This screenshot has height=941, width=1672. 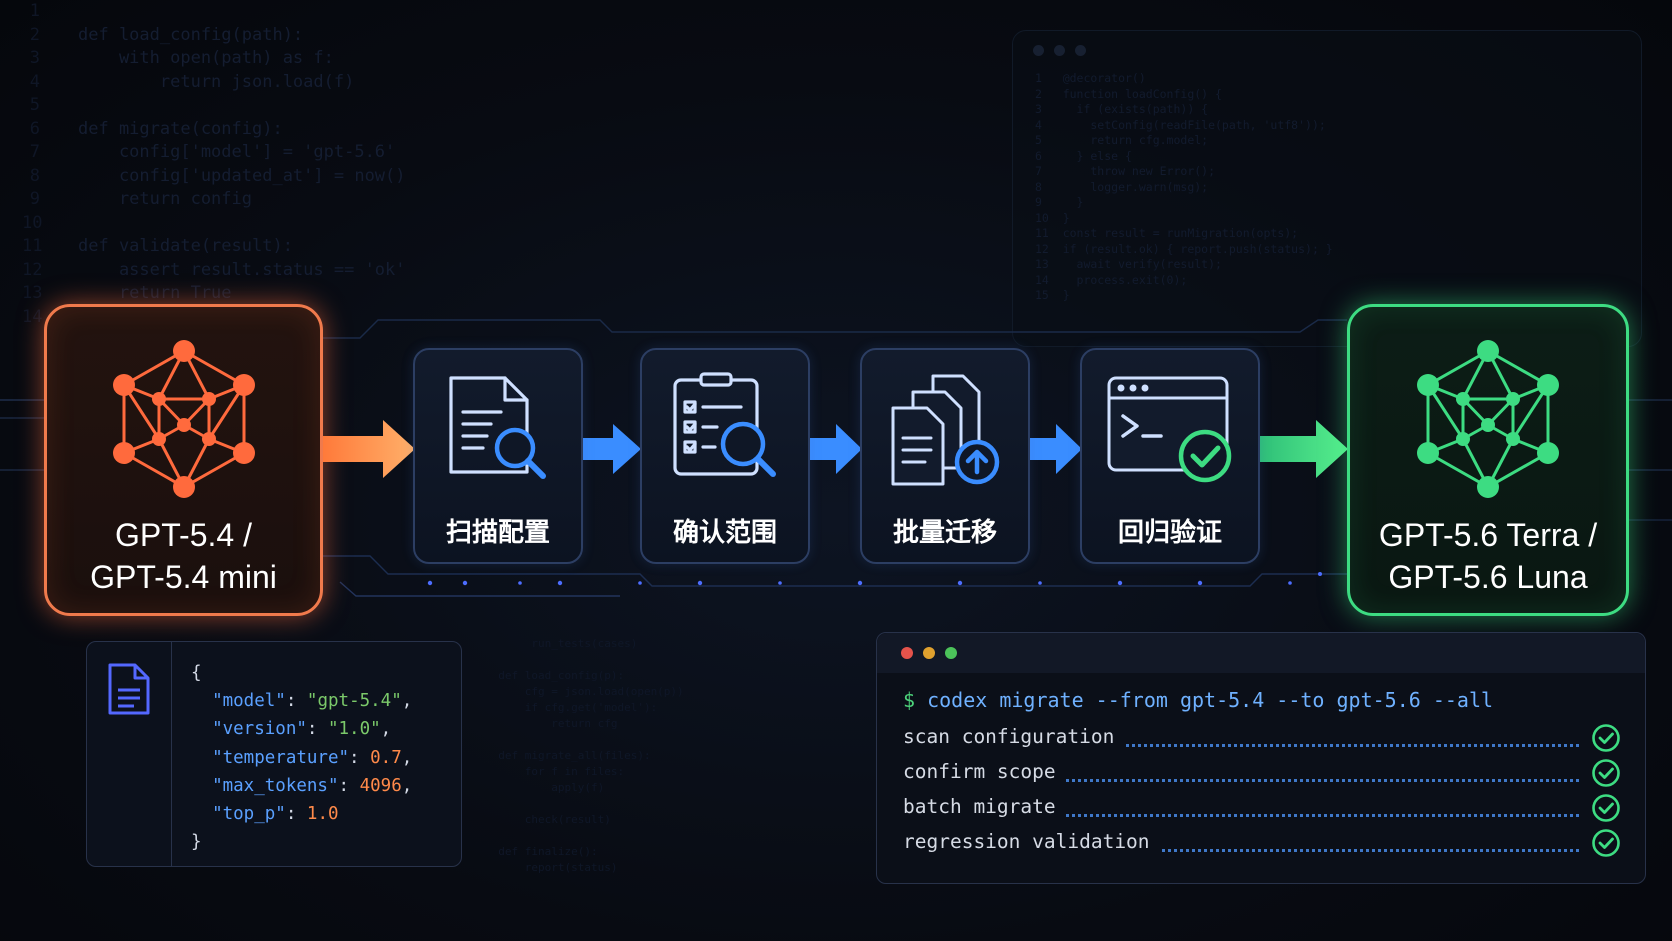 What do you see at coordinates (386, 757) in the screenshot?
I see `json-value: 0.7` at bounding box center [386, 757].